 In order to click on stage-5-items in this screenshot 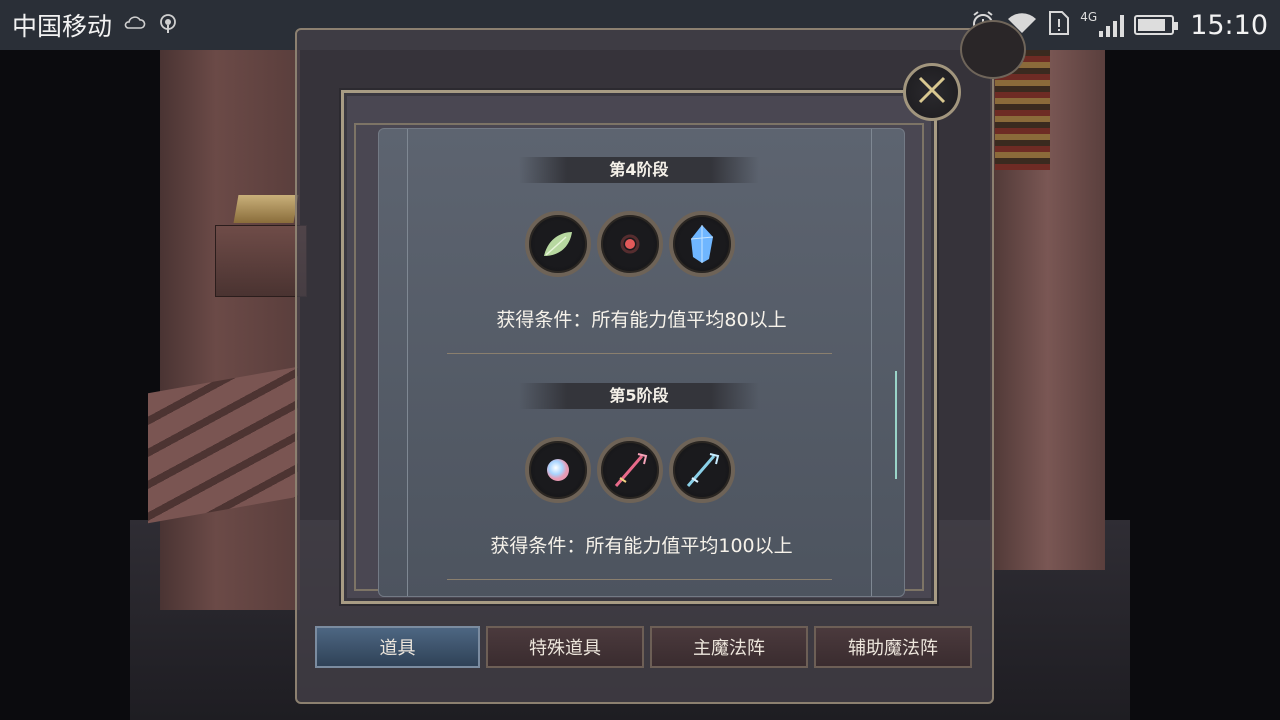, I will do `click(630, 470)`.